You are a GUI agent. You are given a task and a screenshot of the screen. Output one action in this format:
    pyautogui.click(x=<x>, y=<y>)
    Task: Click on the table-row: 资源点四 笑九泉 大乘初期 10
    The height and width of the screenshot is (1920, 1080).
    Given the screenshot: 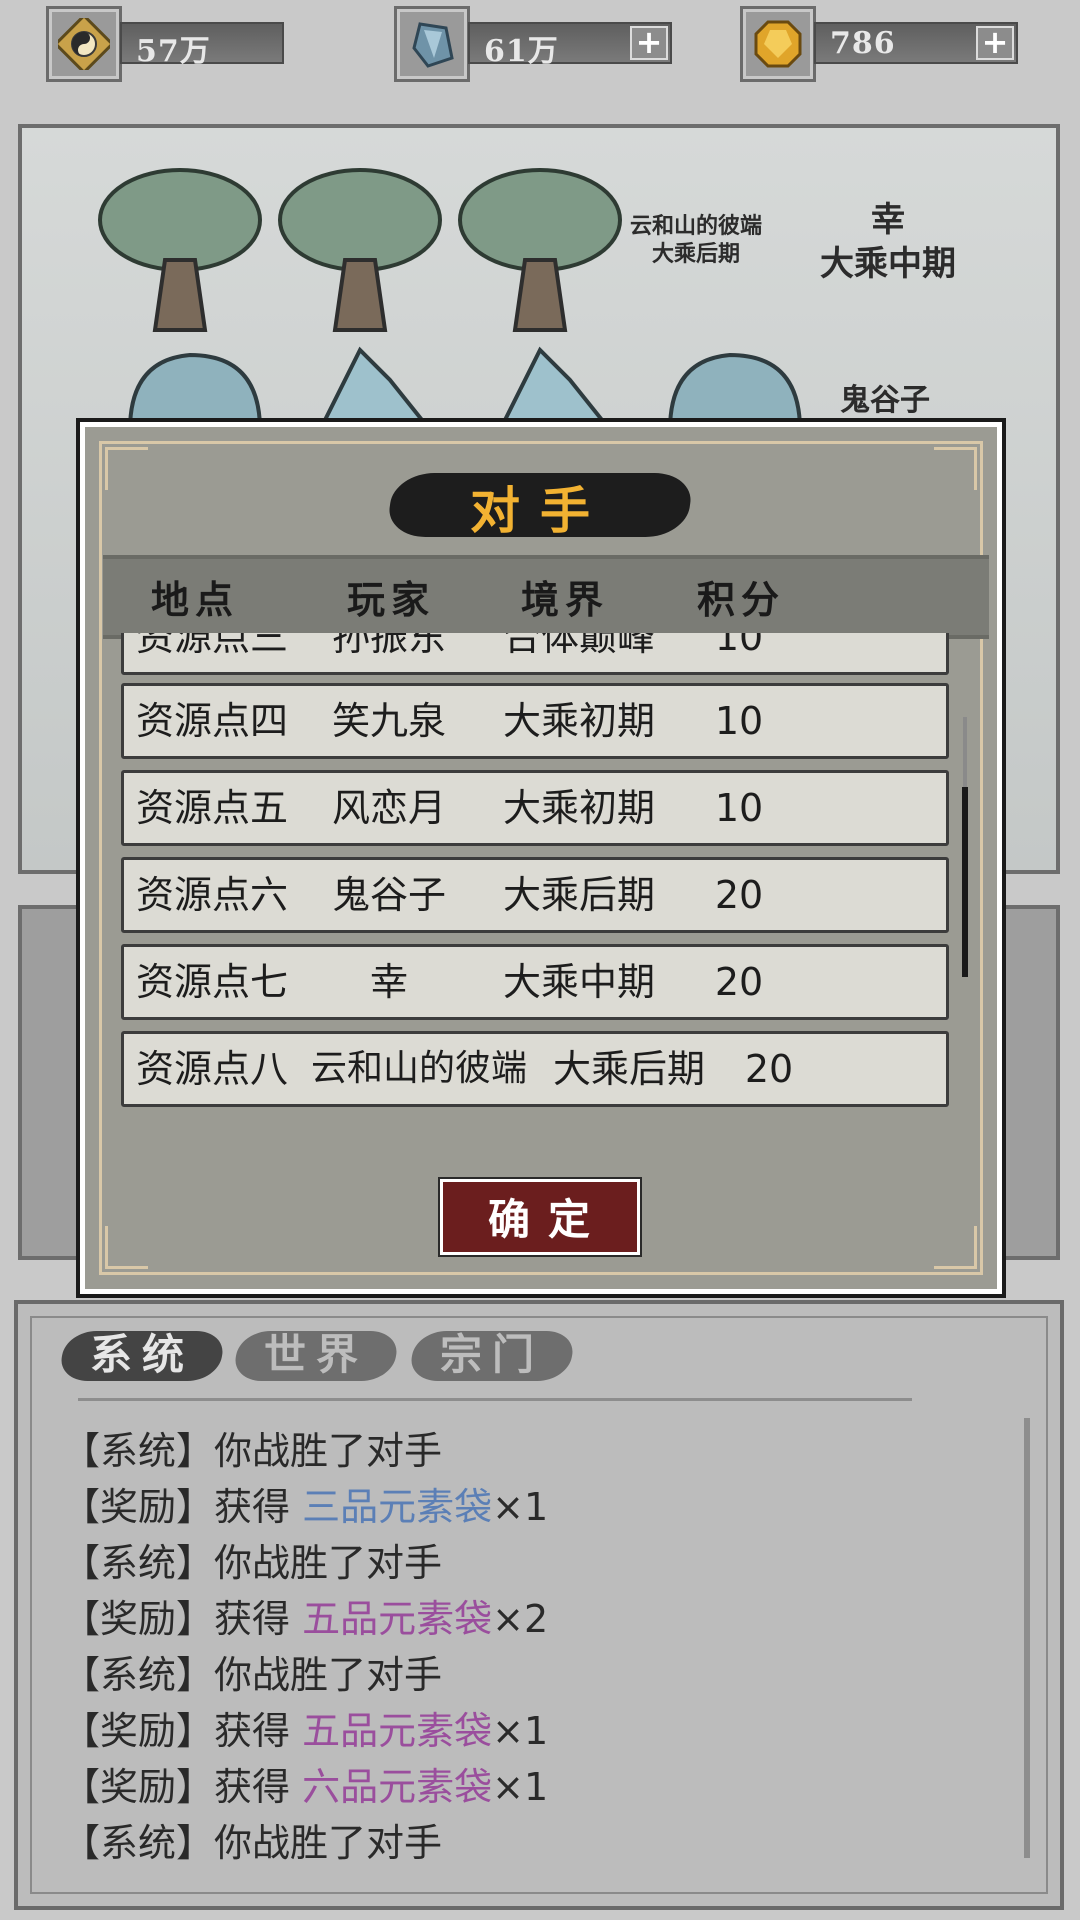 What is the action you would take?
    pyautogui.click(x=535, y=721)
    